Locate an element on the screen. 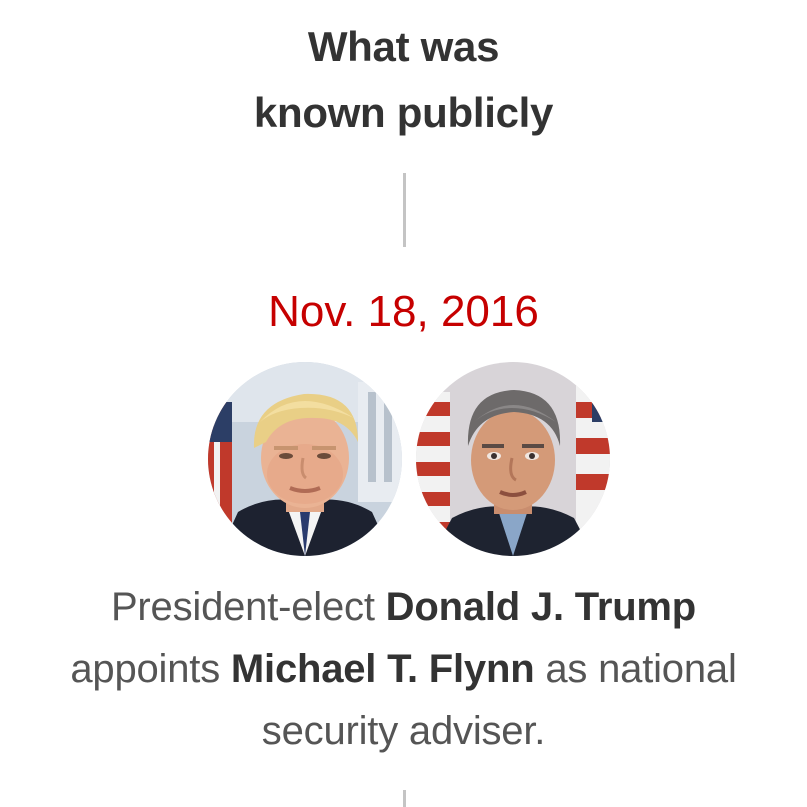 The width and height of the screenshot is (807, 807). caption-name-flynn: Michael T. Flynn is located at coordinates (382, 669).